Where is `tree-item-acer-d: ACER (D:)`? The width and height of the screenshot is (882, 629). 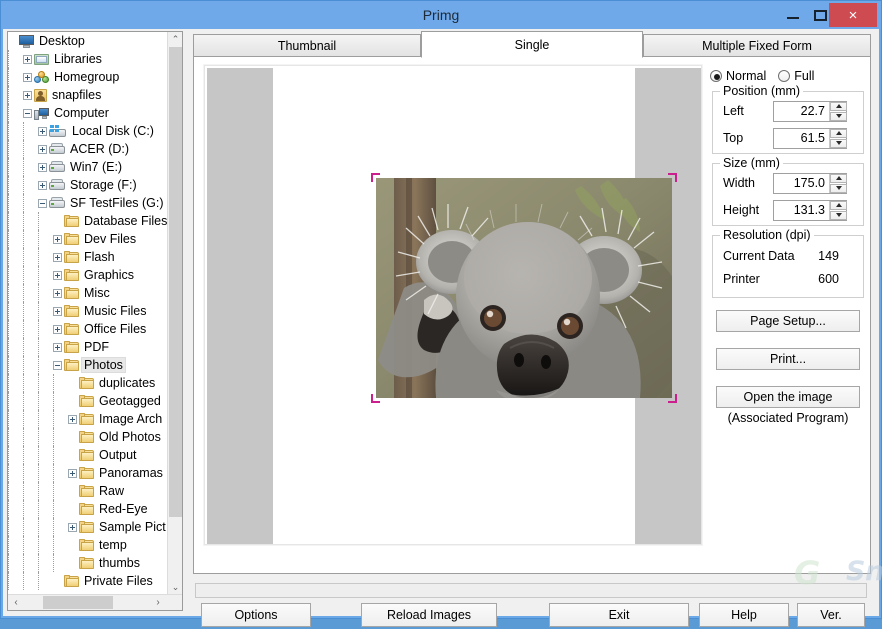 tree-item-acer-d: ACER (D:) is located at coordinates (88, 149).